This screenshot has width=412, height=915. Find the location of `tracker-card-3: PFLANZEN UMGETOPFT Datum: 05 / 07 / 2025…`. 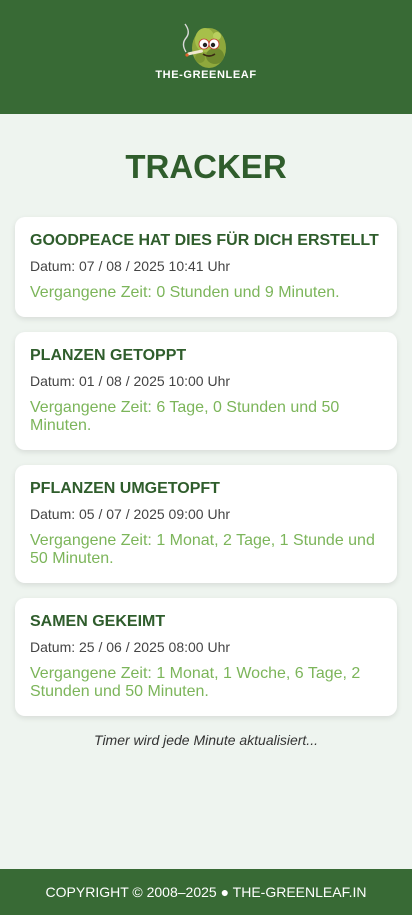

tracker-card-3: PFLANZEN UMGETOPFT Datum: 05 / 07 / 2025… is located at coordinates (206, 524).